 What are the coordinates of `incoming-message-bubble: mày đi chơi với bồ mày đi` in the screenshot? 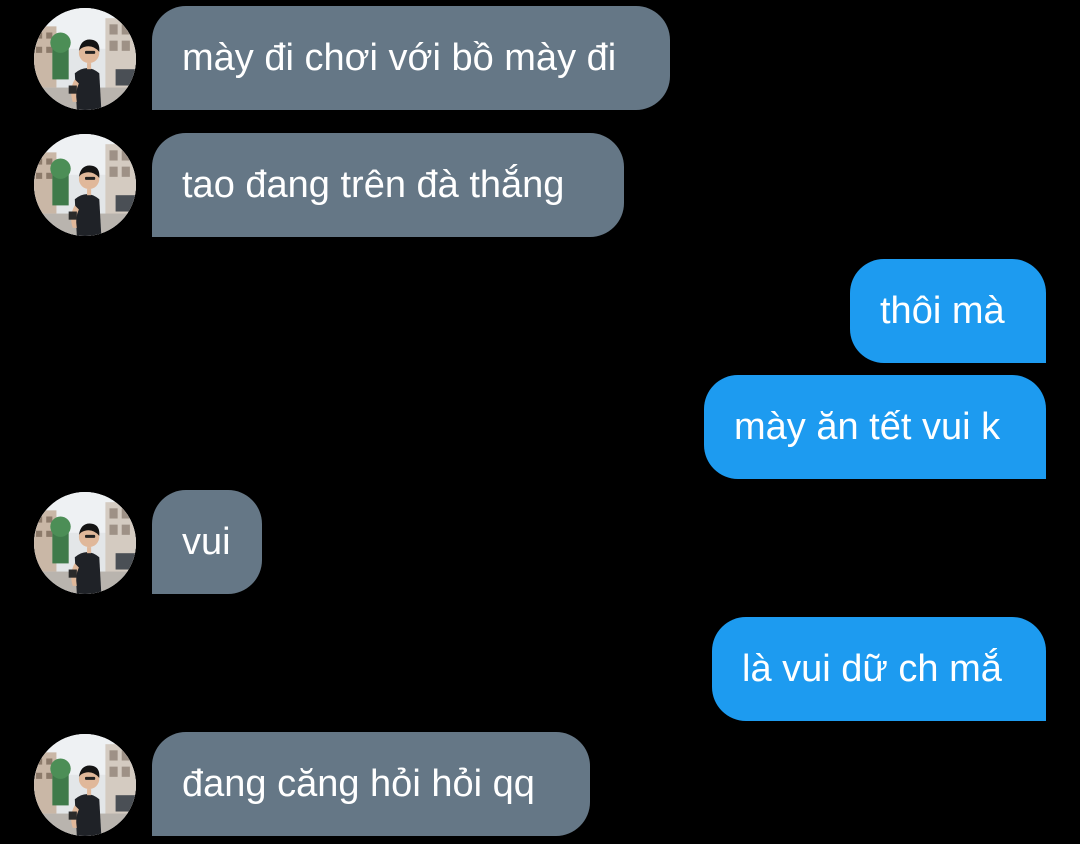 It's located at (411, 58).